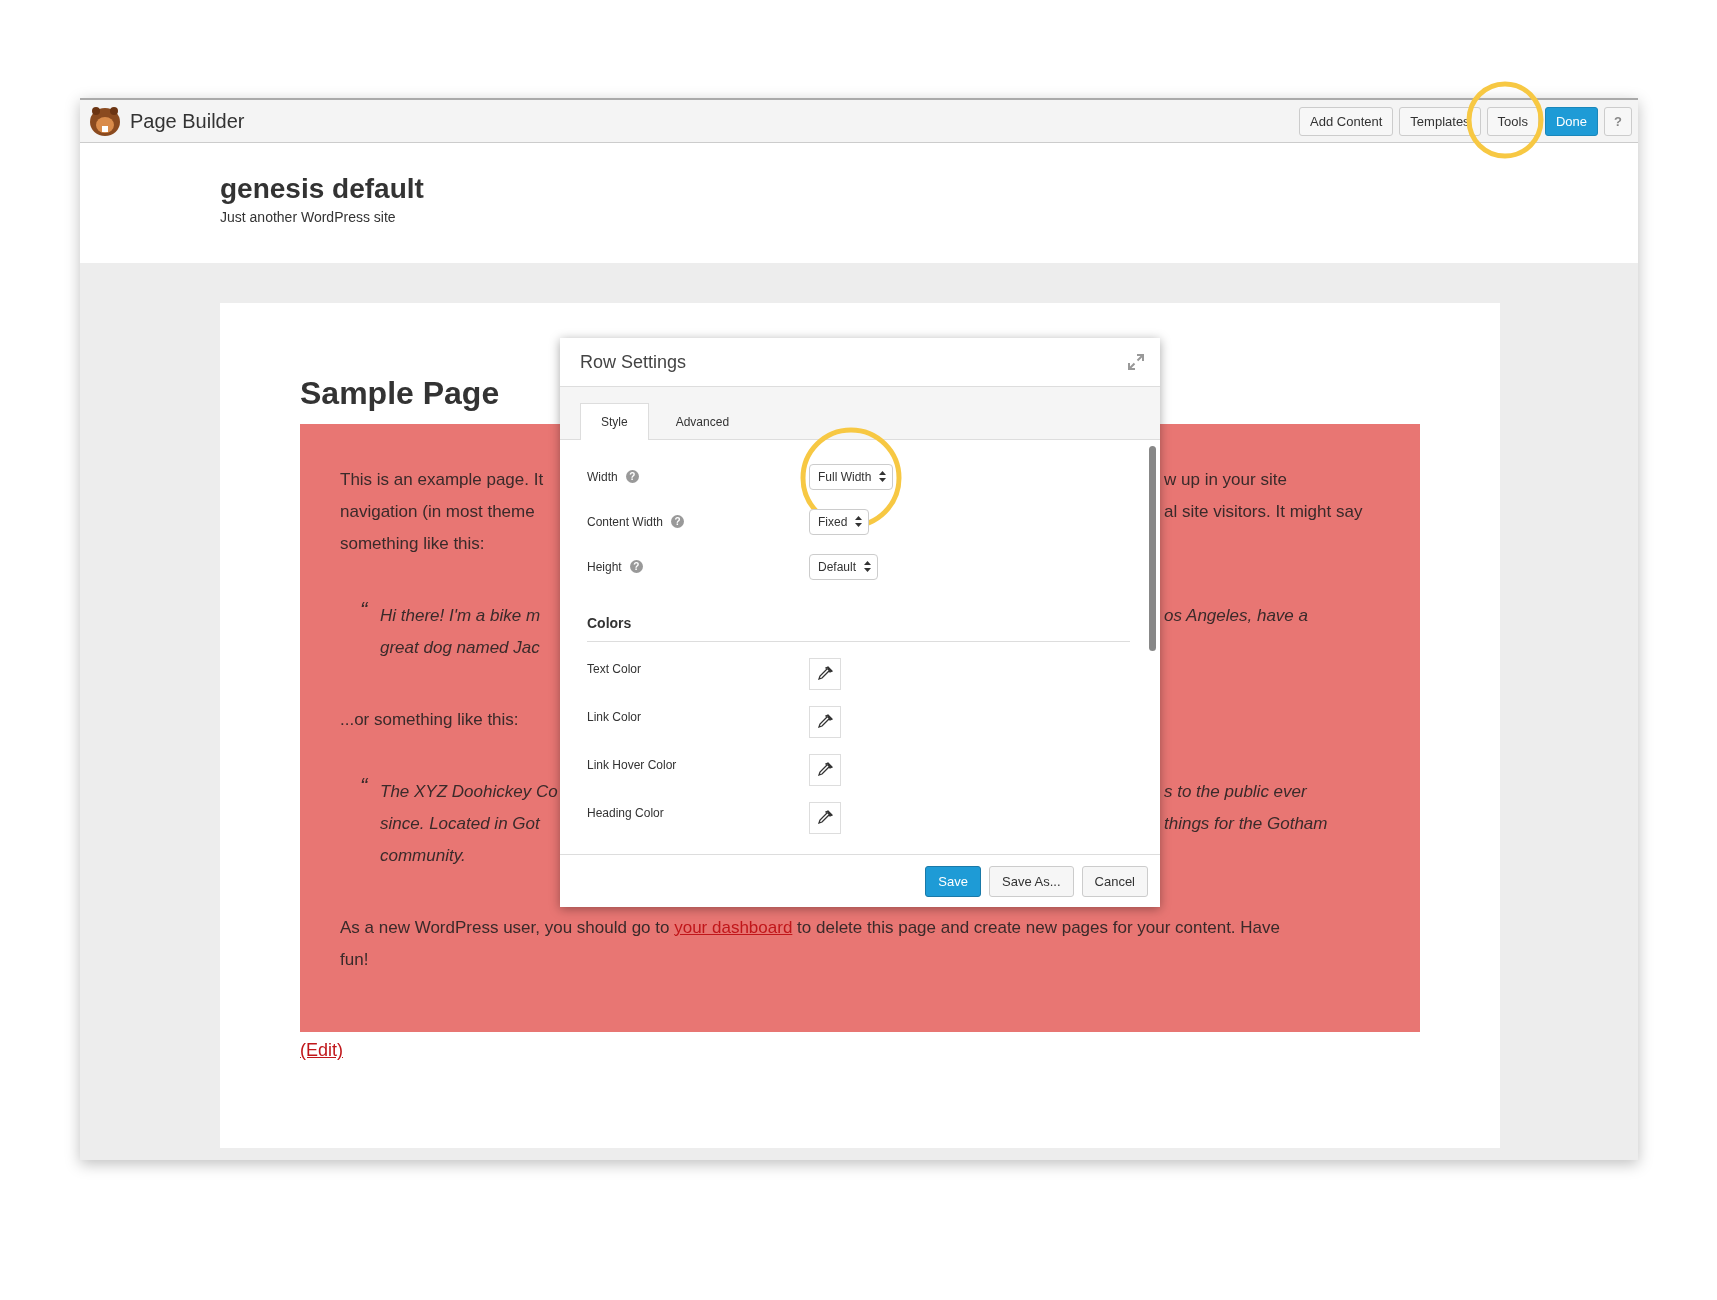 The image size is (1717, 1300). Describe the element at coordinates (615, 668) in the screenshot. I see `field-label: Text Color` at that location.